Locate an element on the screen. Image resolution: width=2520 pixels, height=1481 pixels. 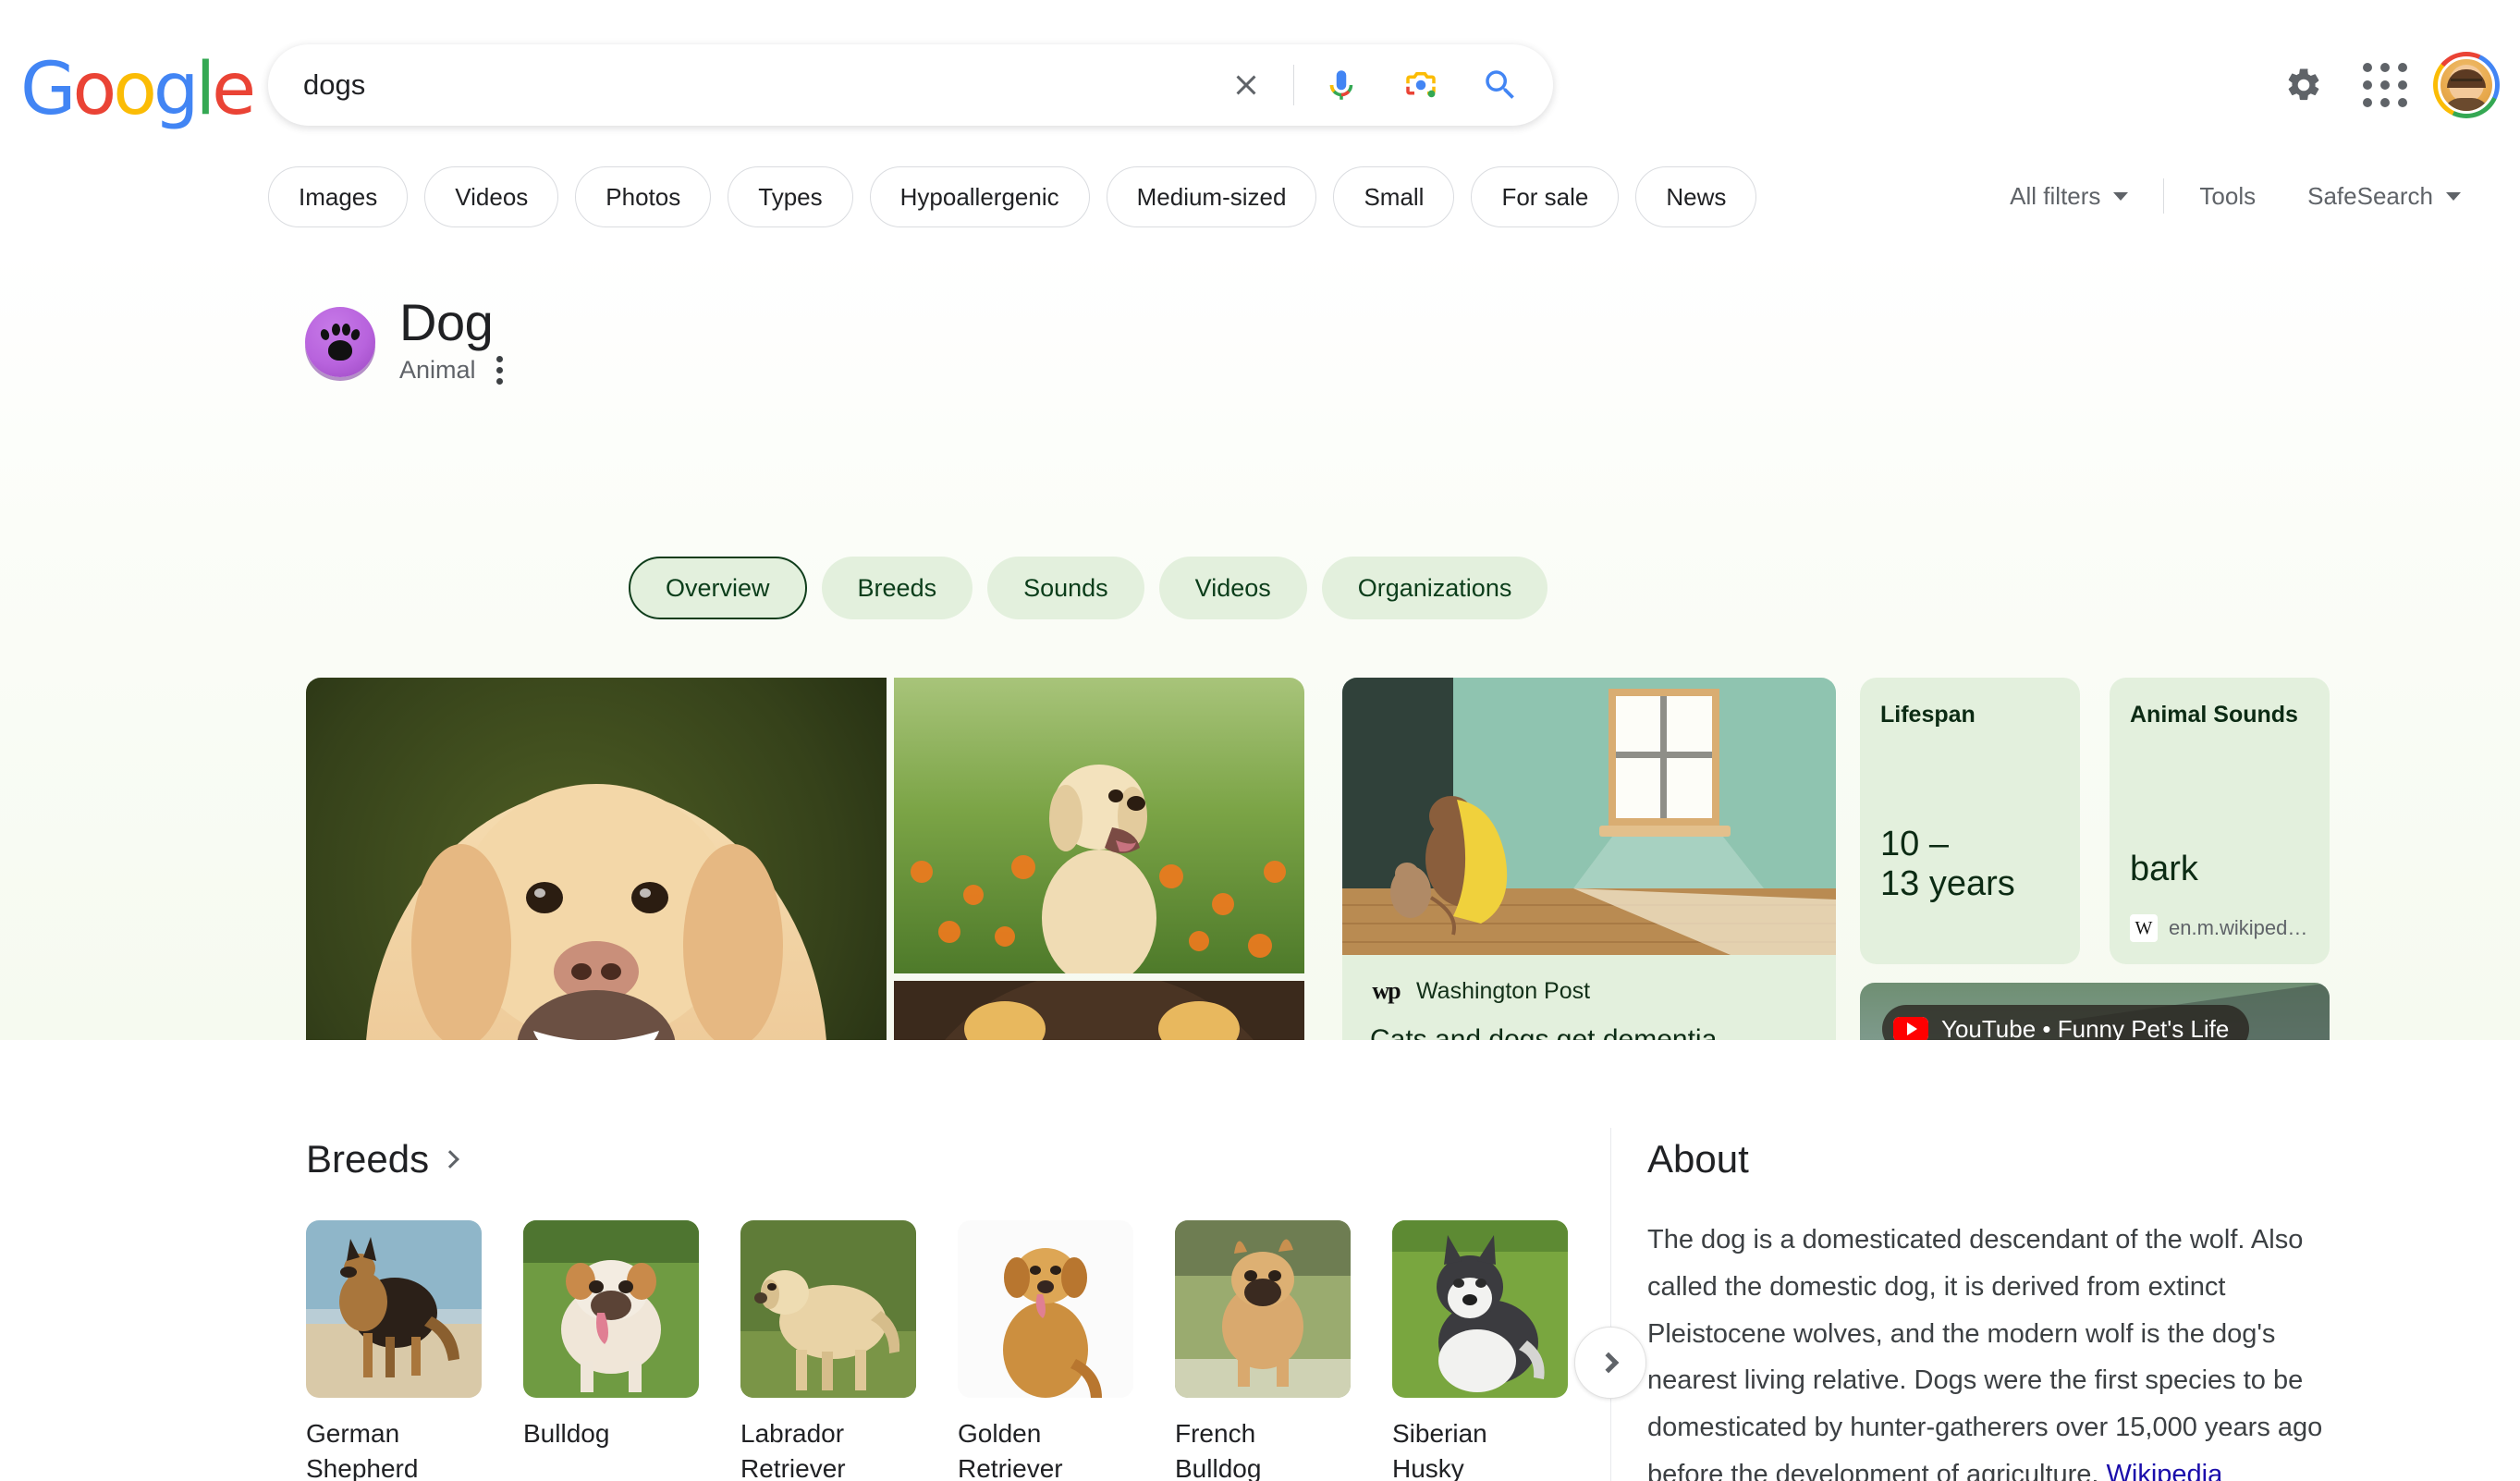
logo-letter-e: e is located at coordinates (234, 89).